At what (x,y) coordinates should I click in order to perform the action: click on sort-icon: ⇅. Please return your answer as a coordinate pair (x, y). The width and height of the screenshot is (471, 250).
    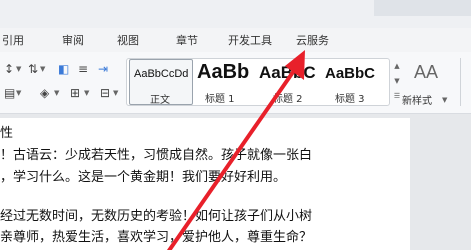
    Looking at the image, I should click on (33, 69).